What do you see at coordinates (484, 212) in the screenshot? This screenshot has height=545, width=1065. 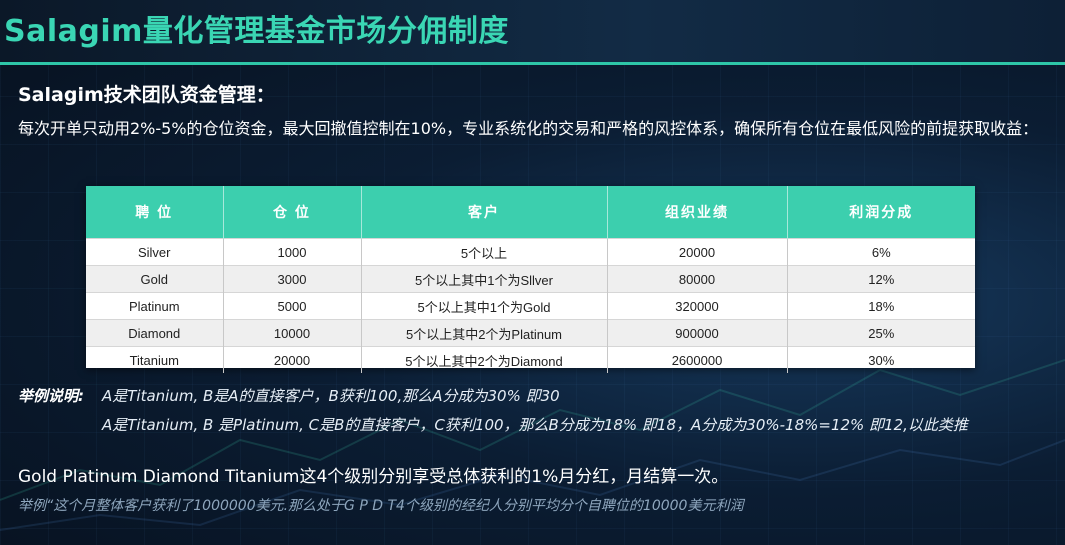 I see `column-header-clients: 客户` at bounding box center [484, 212].